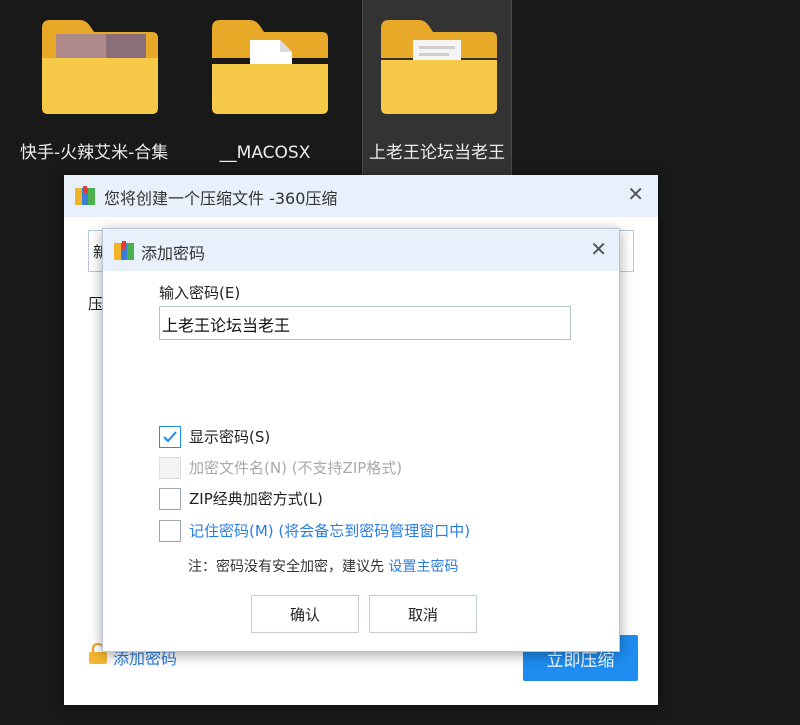  Describe the element at coordinates (230, 437) in the screenshot. I see `show-password-label: 显示密码(S)` at that location.